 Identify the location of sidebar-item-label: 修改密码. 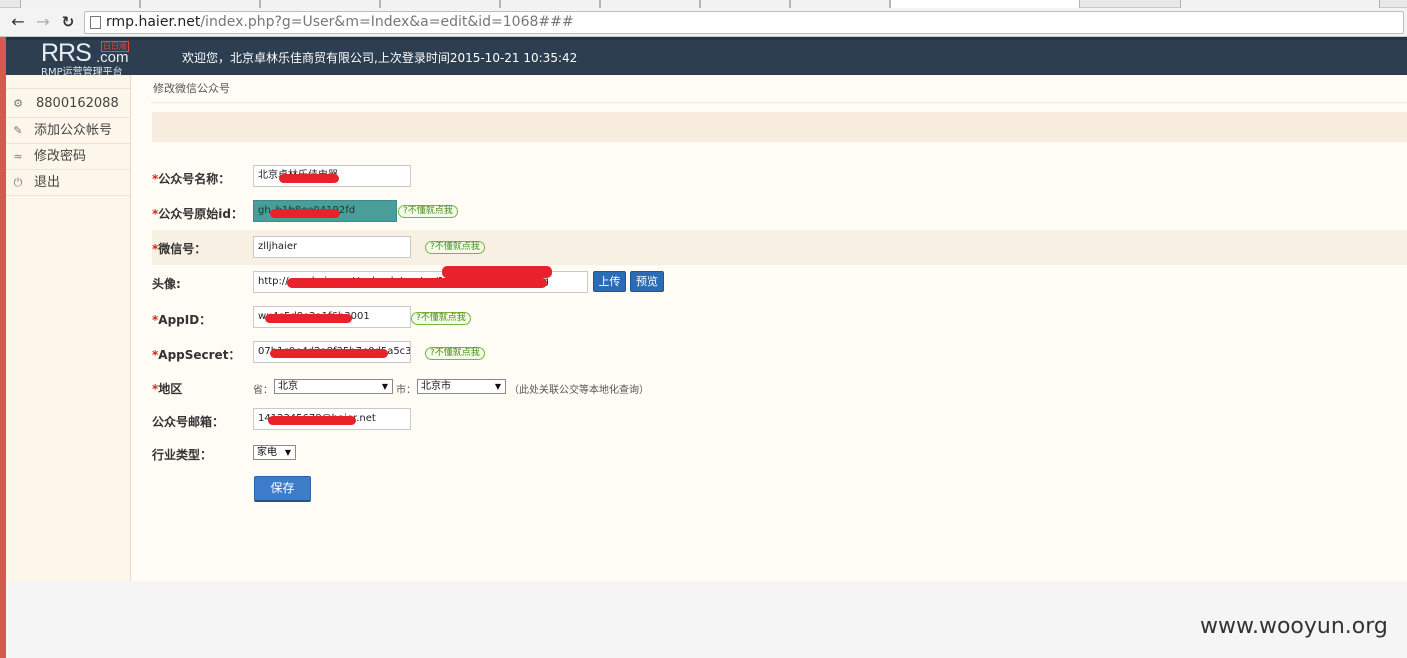
(60, 156).